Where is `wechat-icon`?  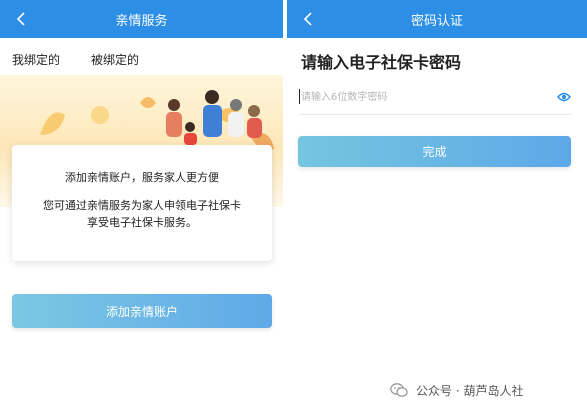
wechat-icon is located at coordinates (399, 390).